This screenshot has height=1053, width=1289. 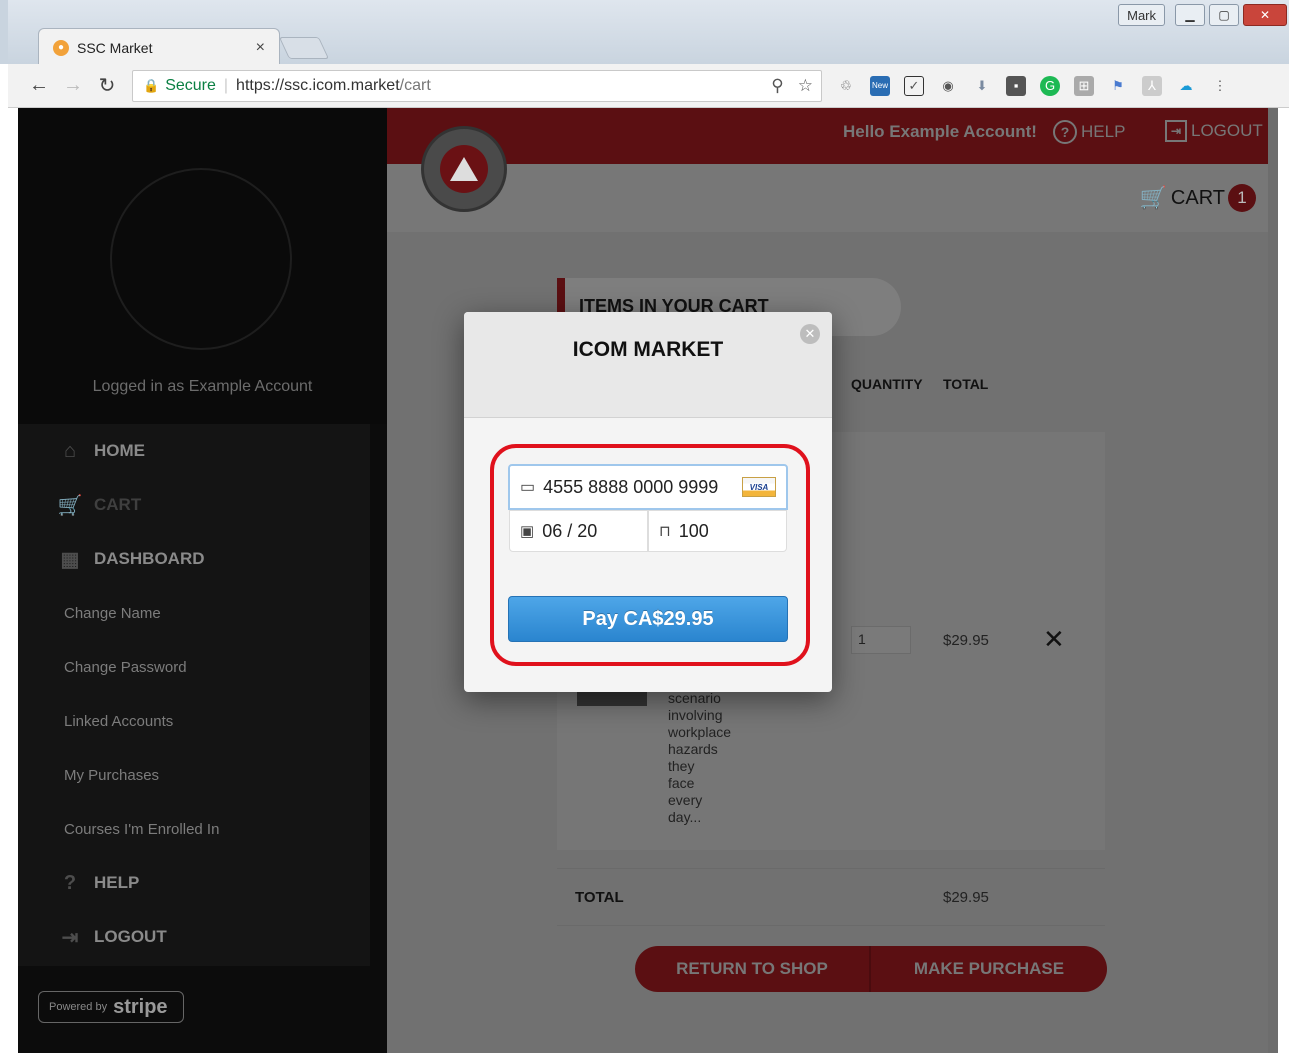 I want to click on tab-close-button: ×, so click(x=260, y=48).